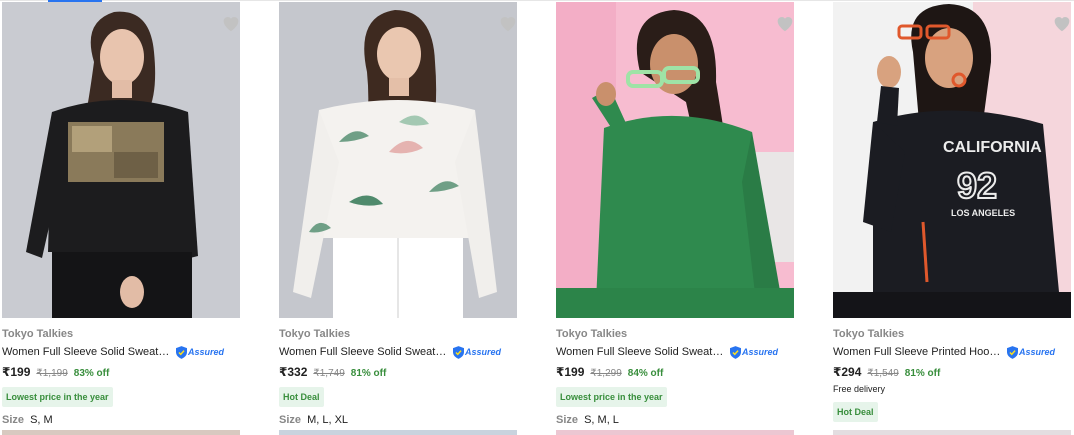 The height and width of the screenshot is (435, 1074). Describe the element at coordinates (537, 0) in the screenshot. I see `top-divider` at that location.